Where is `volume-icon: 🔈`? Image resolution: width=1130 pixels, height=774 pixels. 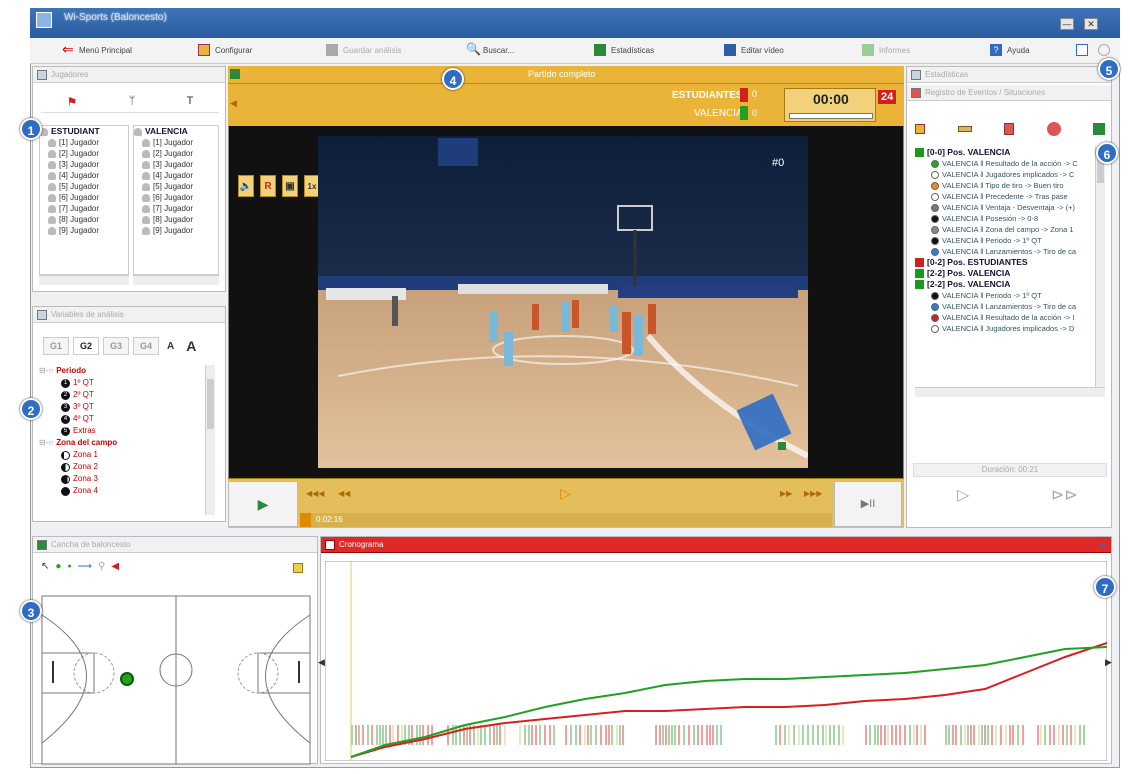 volume-icon: 🔈 is located at coordinates (246, 186).